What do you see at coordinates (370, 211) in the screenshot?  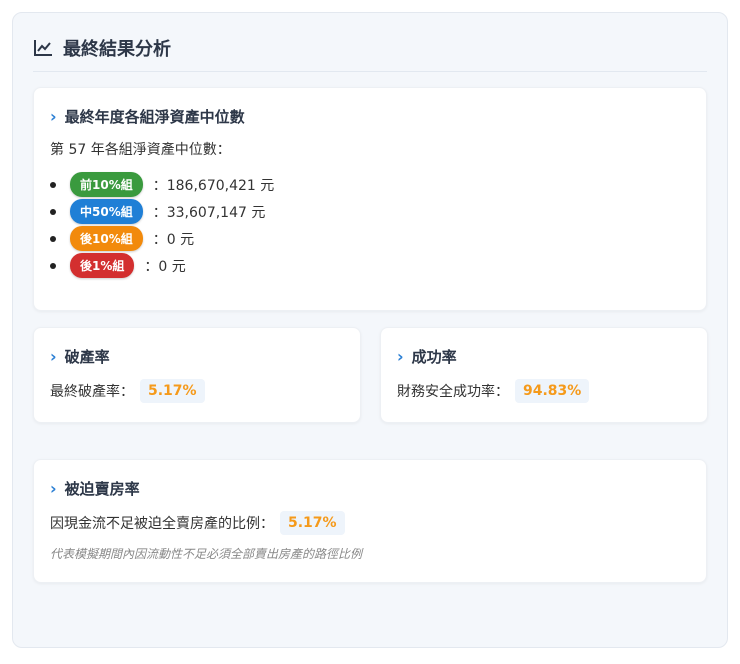 I see `group-item: 中50%組 ：33,607,147 元` at bounding box center [370, 211].